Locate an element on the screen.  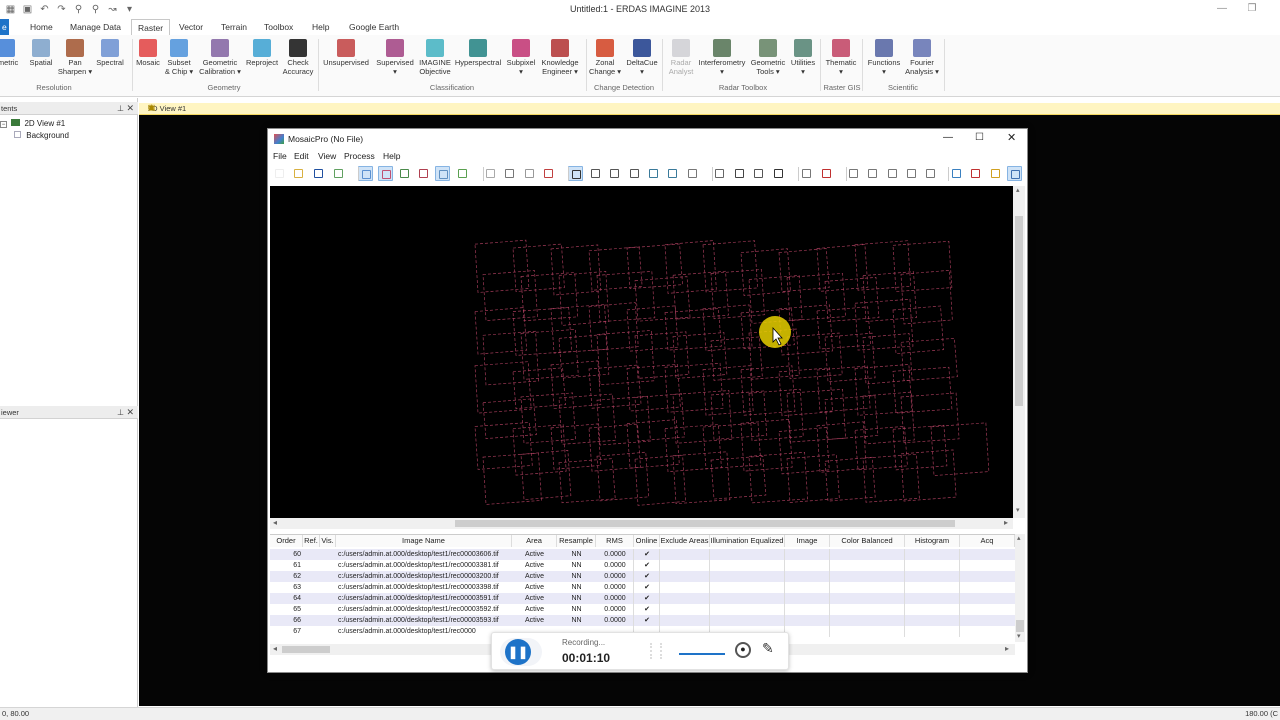
delete-icon is located at coordinates (548, 173).